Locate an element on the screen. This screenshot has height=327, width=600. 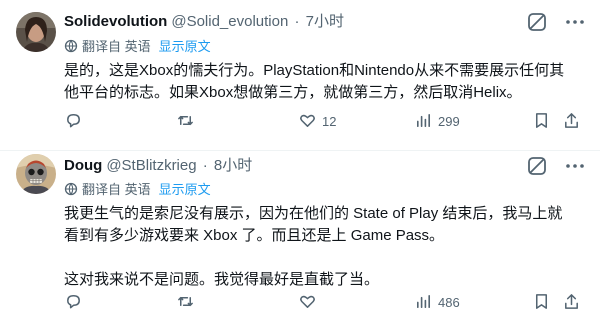
views-button: 299 is located at coordinates (437, 122).